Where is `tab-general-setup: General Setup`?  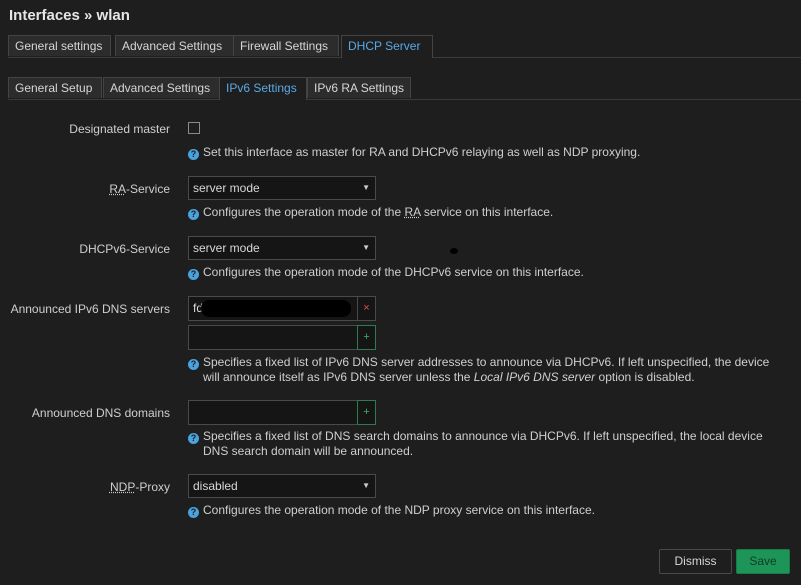 tab-general-setup: General Setup is located at coordinates (55, 87).